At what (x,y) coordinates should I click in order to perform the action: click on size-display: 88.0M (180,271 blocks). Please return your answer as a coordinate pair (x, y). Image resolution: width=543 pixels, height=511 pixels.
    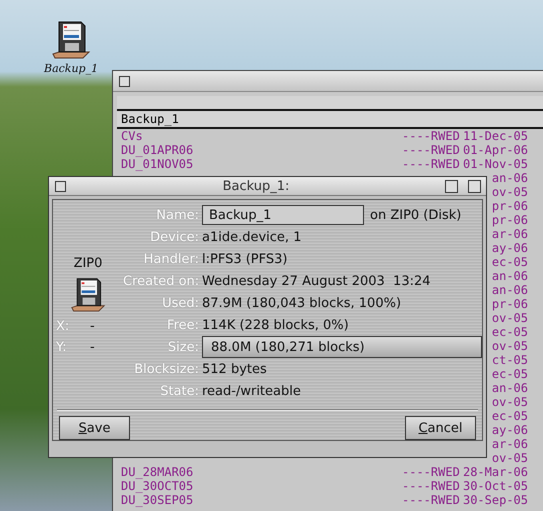
    Looking at the image, I should click on (342, 347).